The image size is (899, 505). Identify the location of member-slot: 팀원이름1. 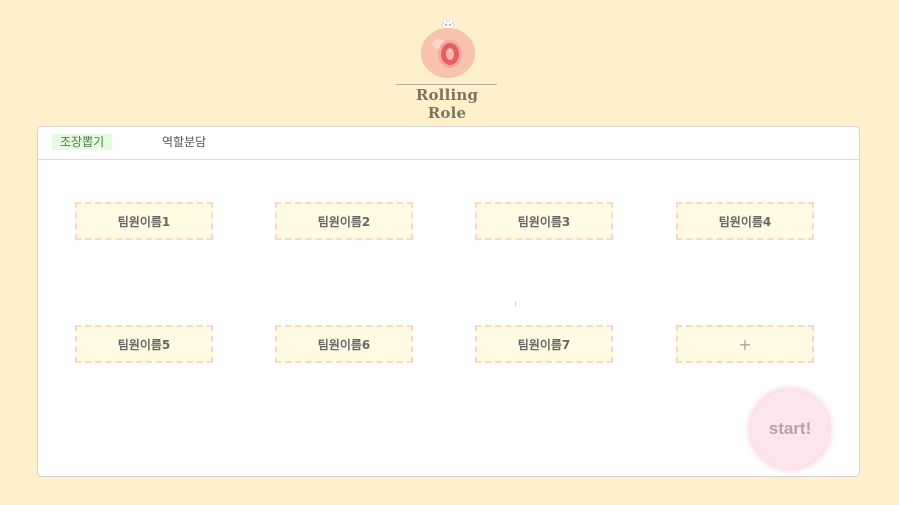
(144, 221).